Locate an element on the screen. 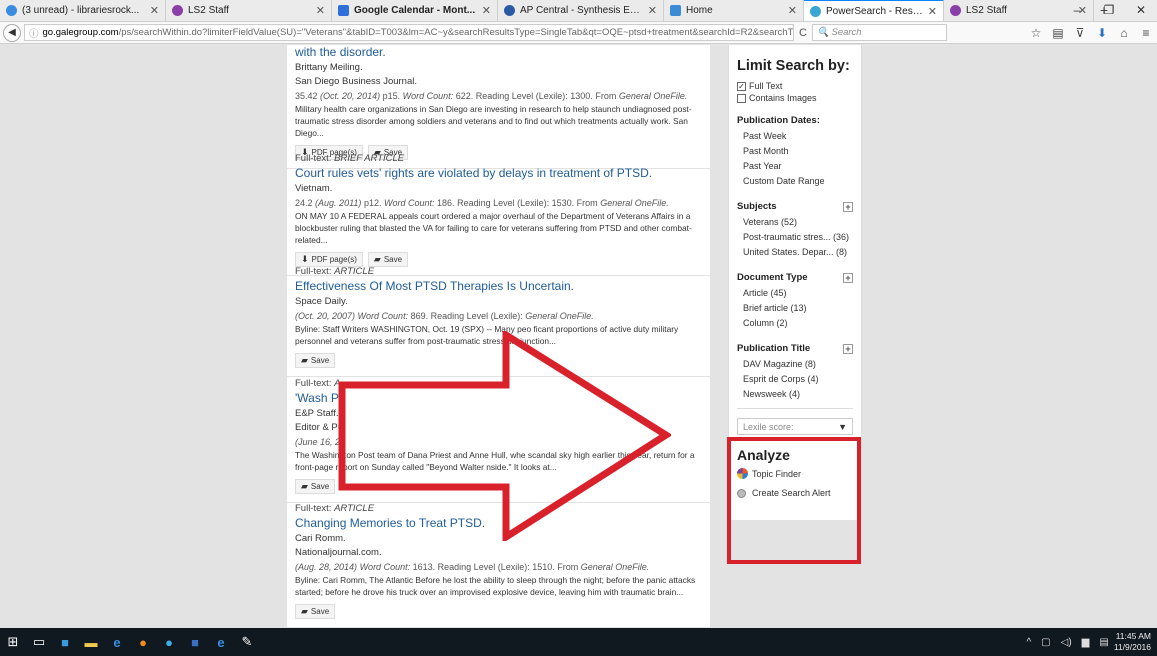  pubtitle-option: Esprit de Corps (4) is located at coordinates (795, 379).